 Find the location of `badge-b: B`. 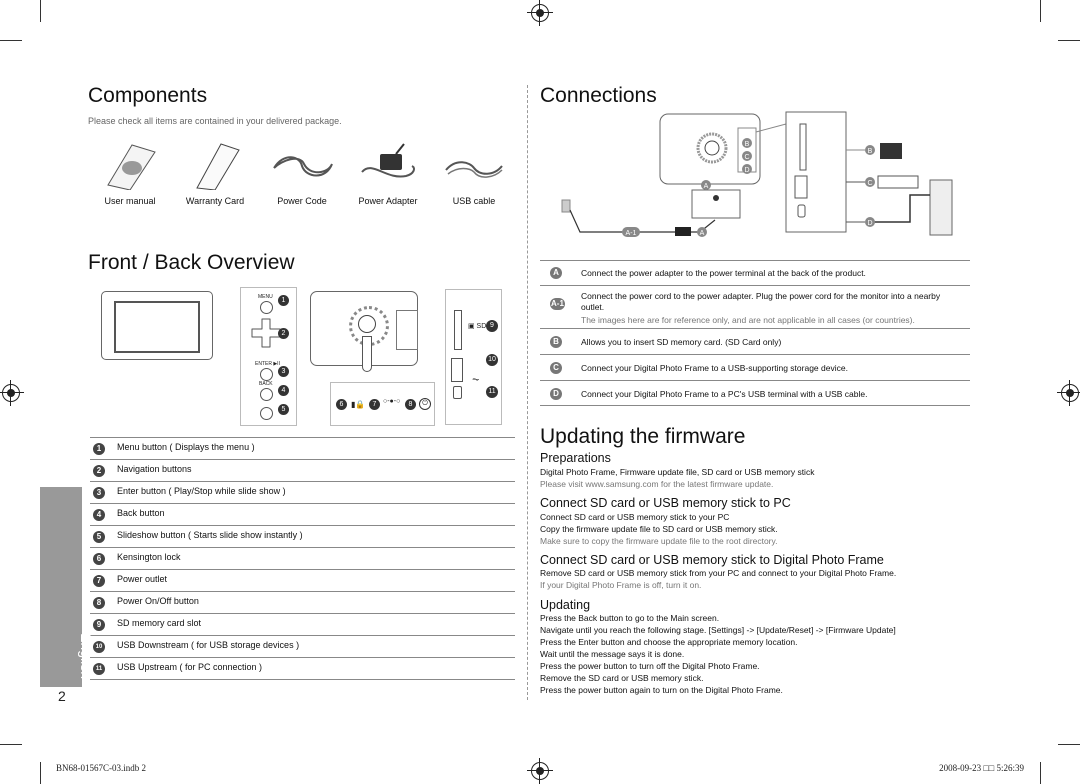

badge-b: B is located at coordinates (747, 143).